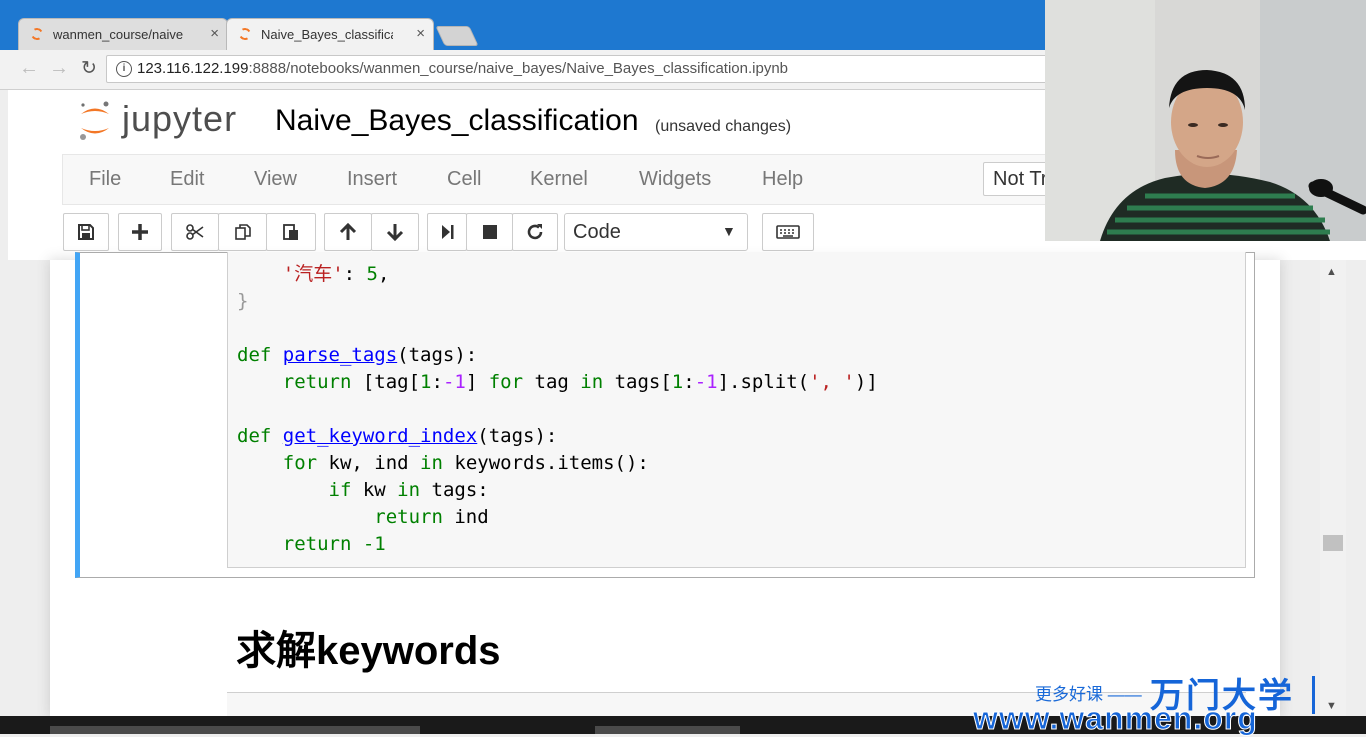 This screenshot has width=1366, height=737. What do you see at coordinates (656, 232) in the screenshot?
I see `cell-type-select: Code` at bounding box center [656, 232].